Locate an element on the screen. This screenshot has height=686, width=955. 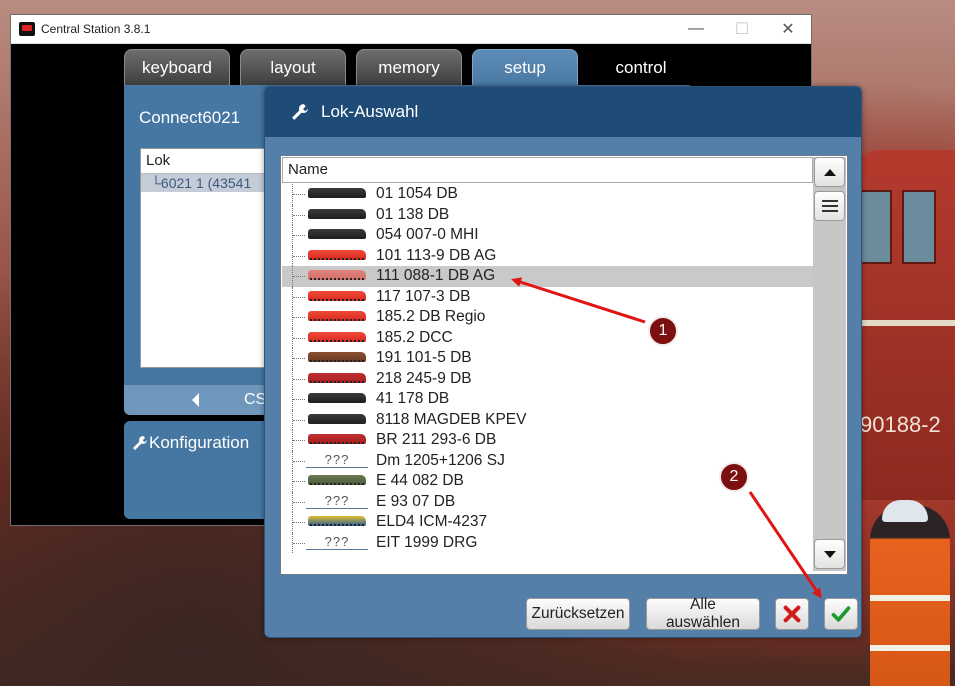
scrollbar is located at coordinates (829, 364).